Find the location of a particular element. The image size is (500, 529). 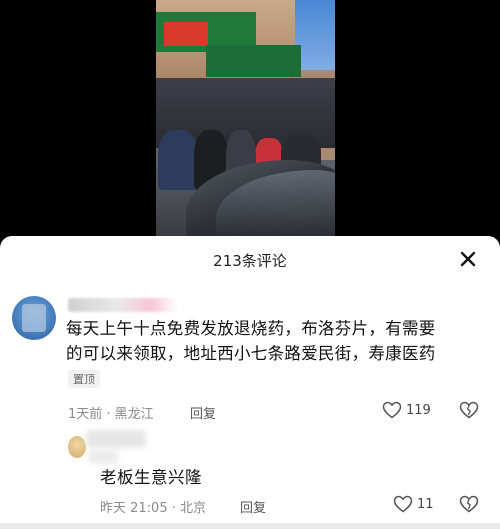

video-shop-sign-red is located at coordinates (186, 34).